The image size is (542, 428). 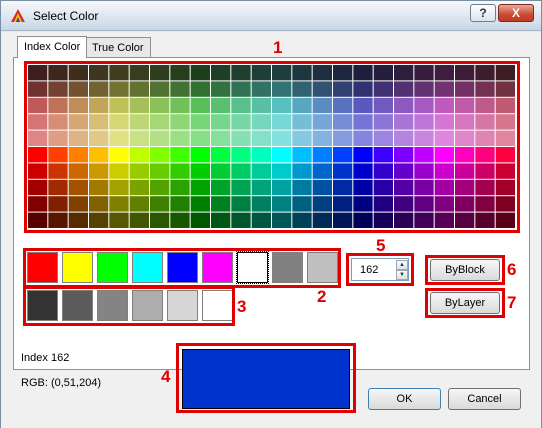 I want to click on title-bar: Select Color ? X, so click(x=271, y=16).